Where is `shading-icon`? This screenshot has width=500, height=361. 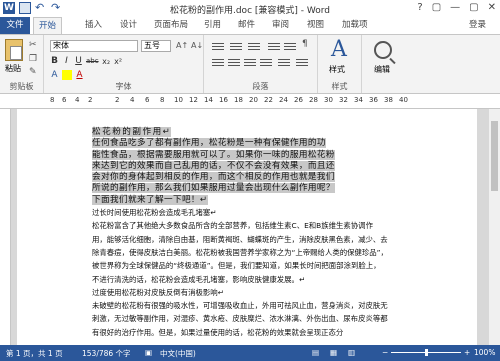 shading-icon is located at coordinates (302, 62).